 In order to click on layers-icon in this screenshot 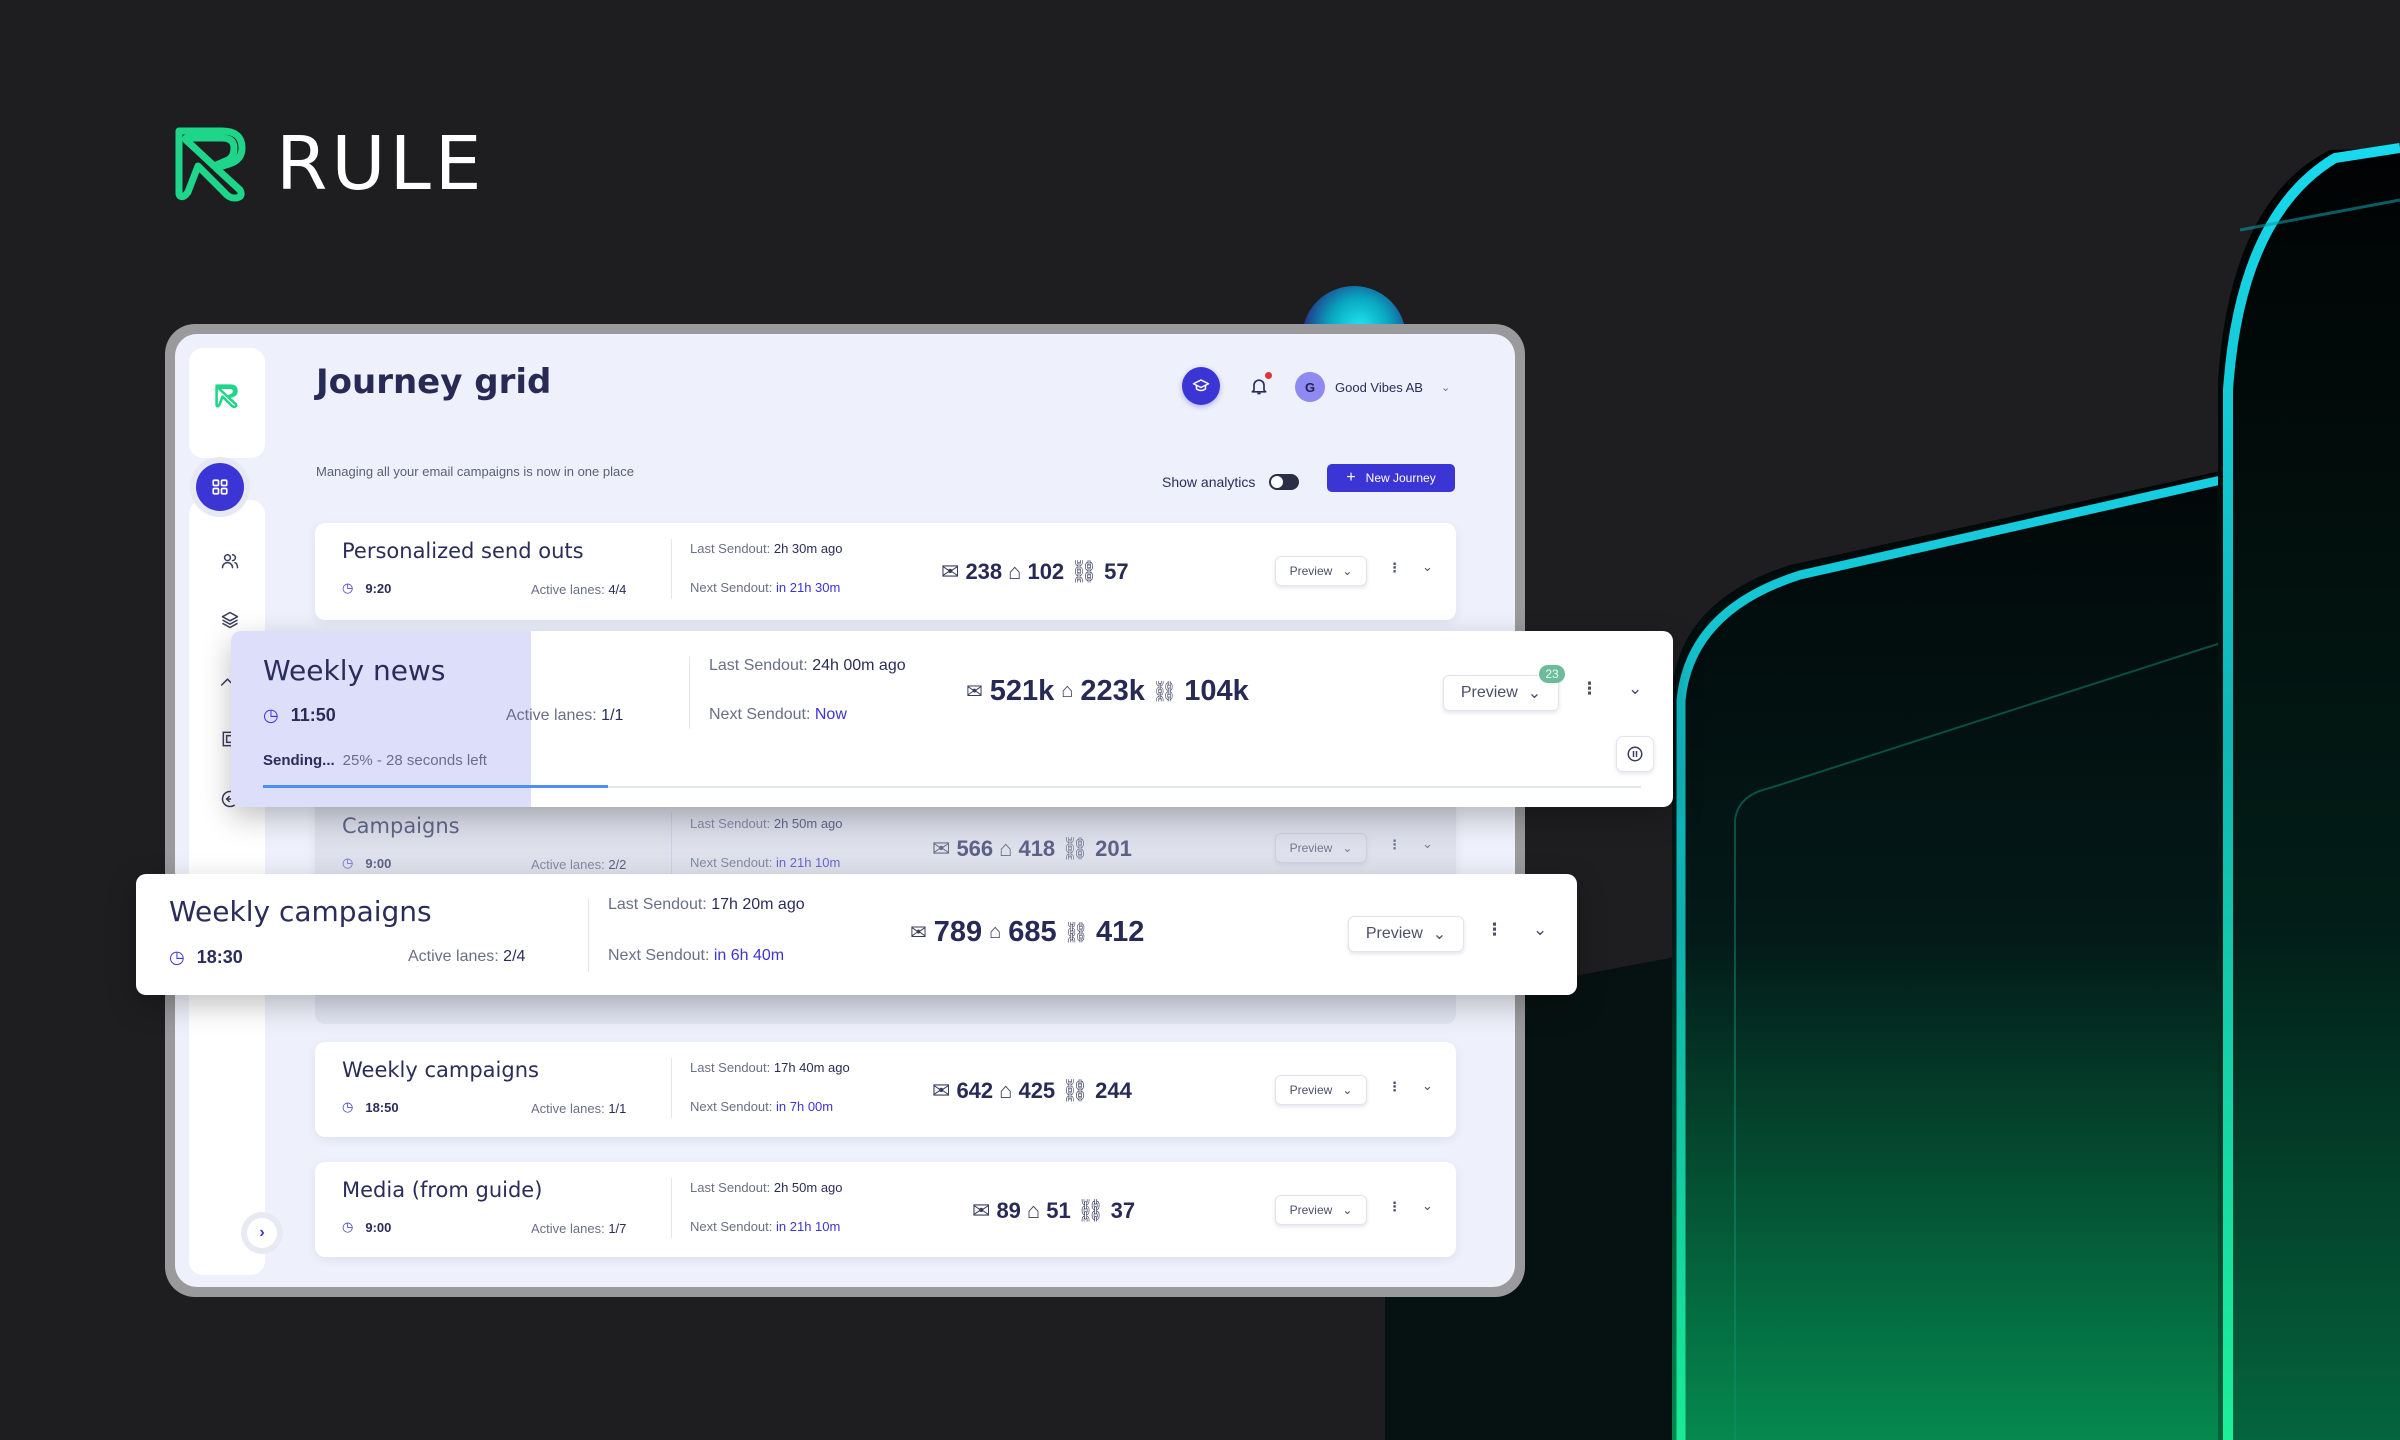, I will do `click(230, 620)`.